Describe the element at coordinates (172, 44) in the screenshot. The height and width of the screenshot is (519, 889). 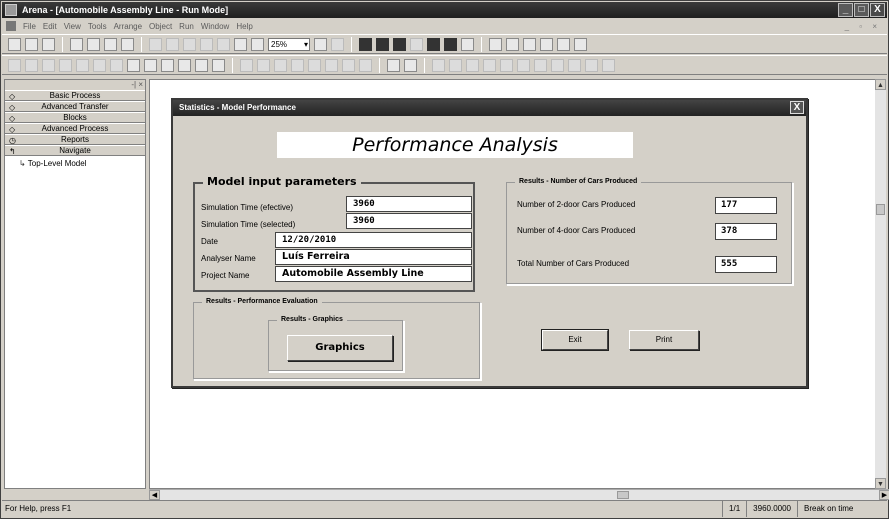
I see `copy-icon` at that location.